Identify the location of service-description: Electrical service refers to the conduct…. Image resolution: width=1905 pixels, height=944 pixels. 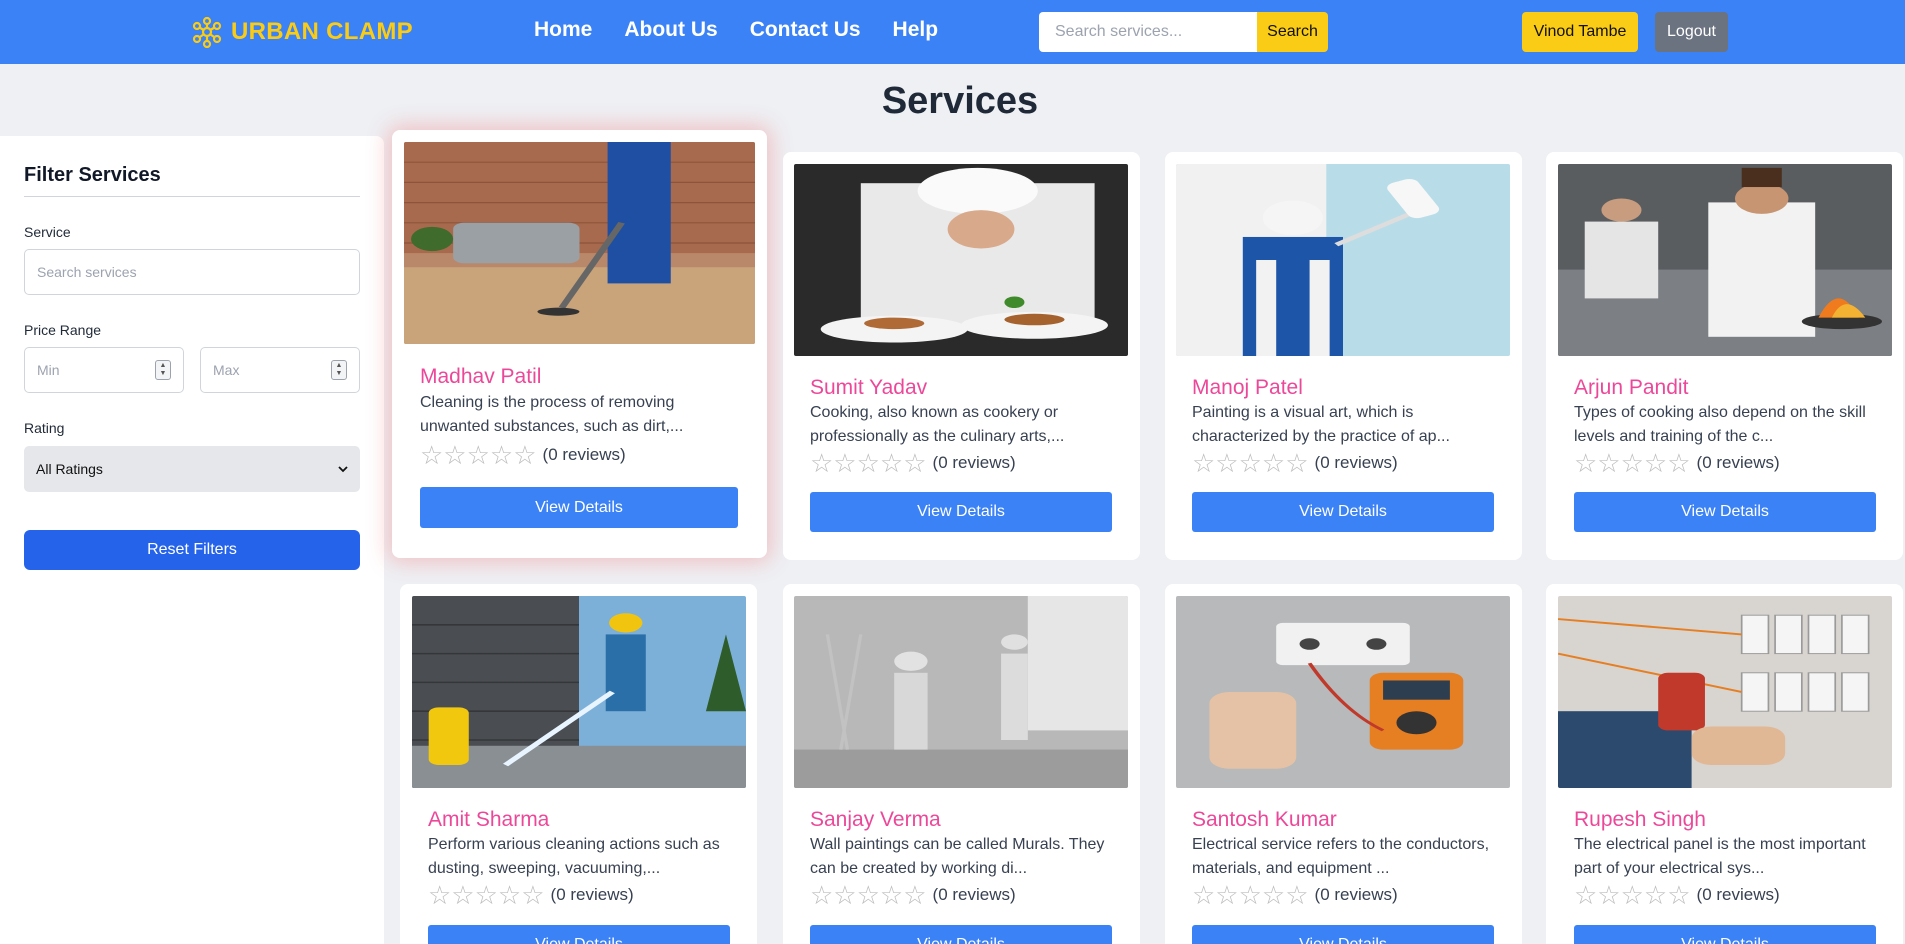
(1341, 856).